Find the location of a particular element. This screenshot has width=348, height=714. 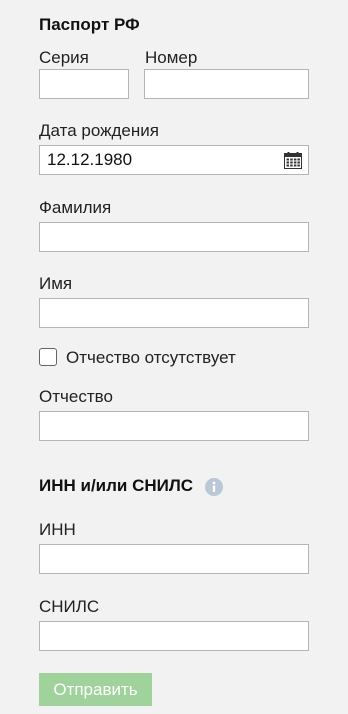

first-name-input is located at coordinates (174, 313).